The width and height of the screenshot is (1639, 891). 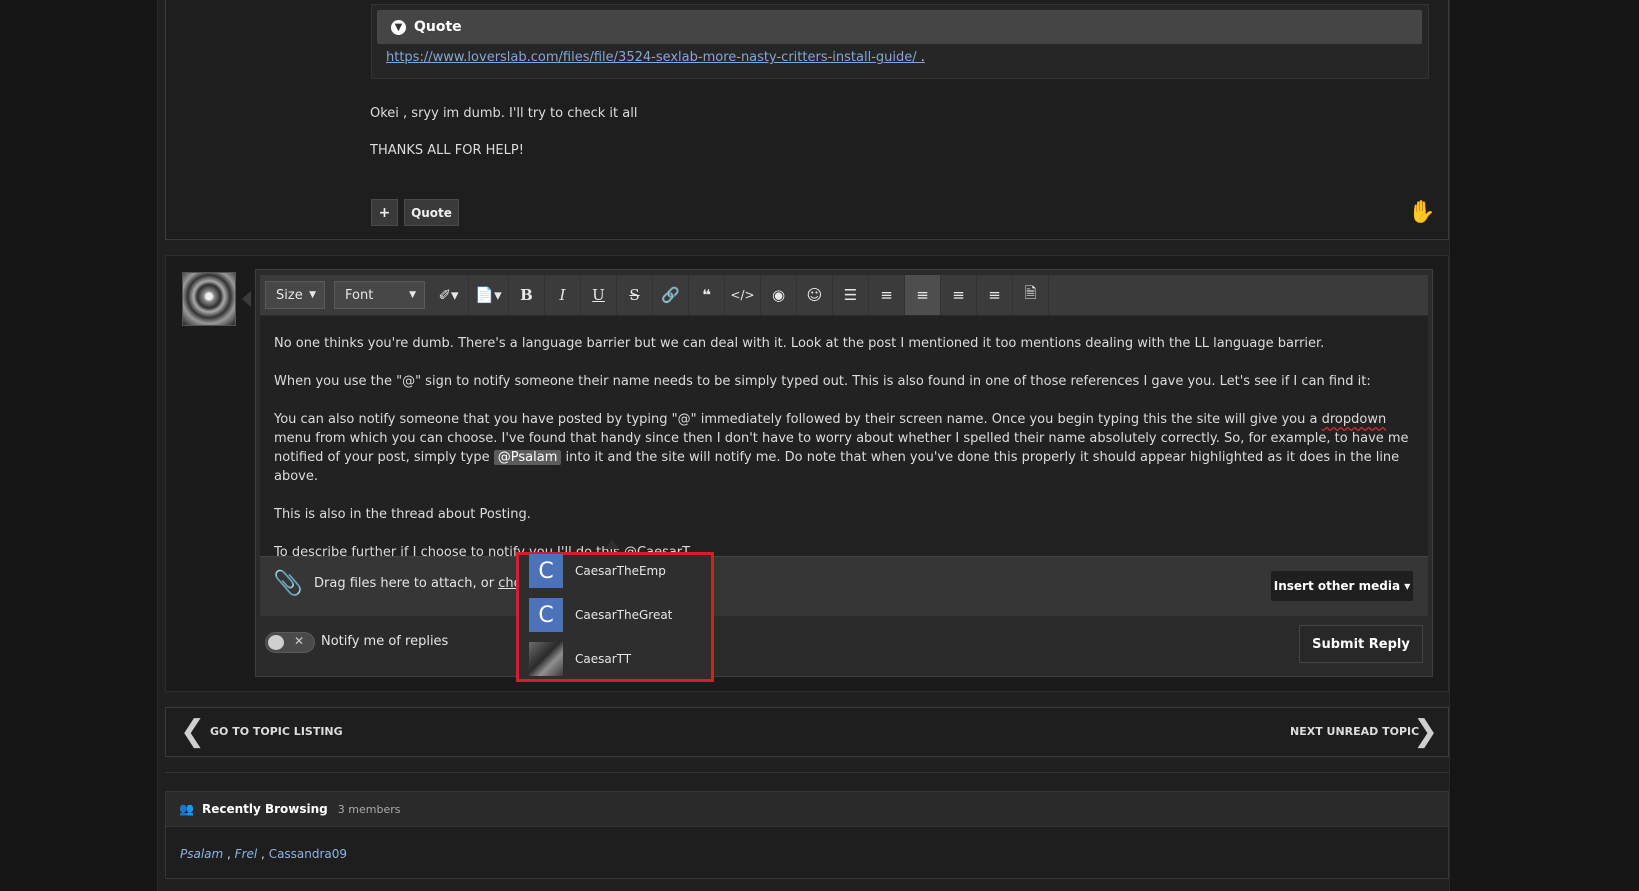 I want to click on underline-icon: U, so click(x=598, y=295).